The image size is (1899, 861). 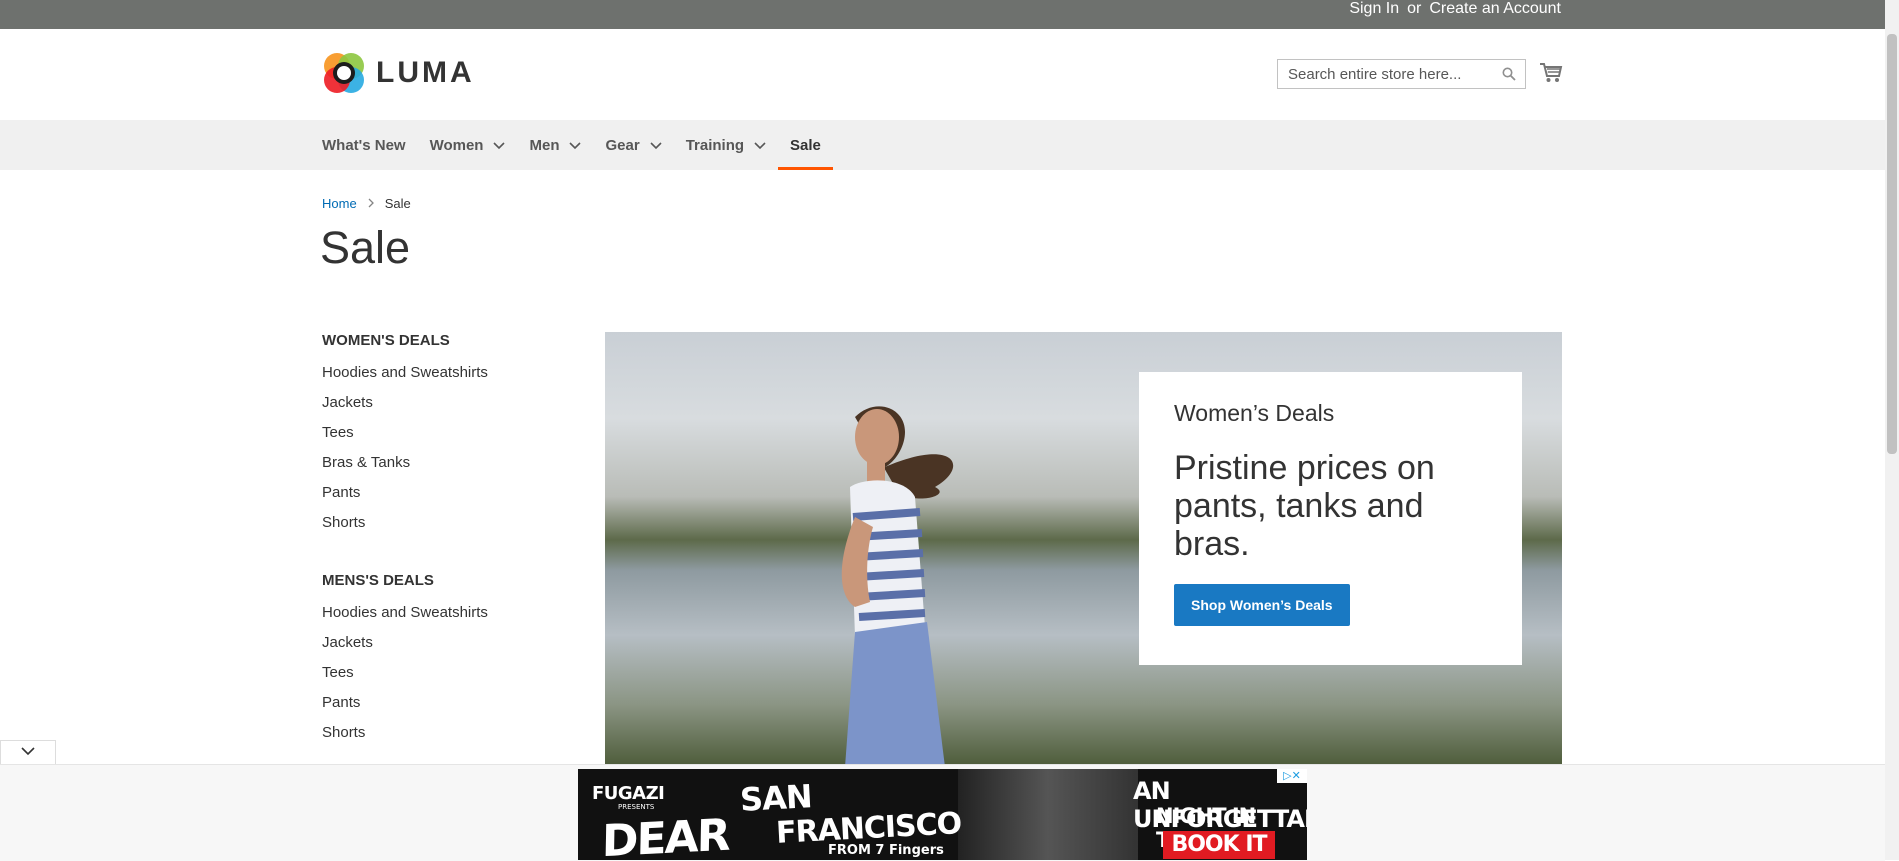 I want to click on main-nav: What's New Women Men Gear Training Sale, so click(x=942, y=145).